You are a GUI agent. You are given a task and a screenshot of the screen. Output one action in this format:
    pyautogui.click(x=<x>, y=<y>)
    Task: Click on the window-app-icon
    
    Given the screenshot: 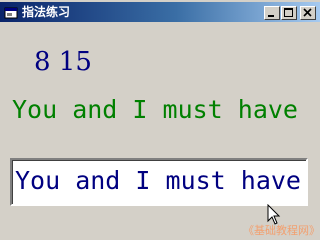 What is the action you would take?
    pyautogui.click(x=11, y=12)
    